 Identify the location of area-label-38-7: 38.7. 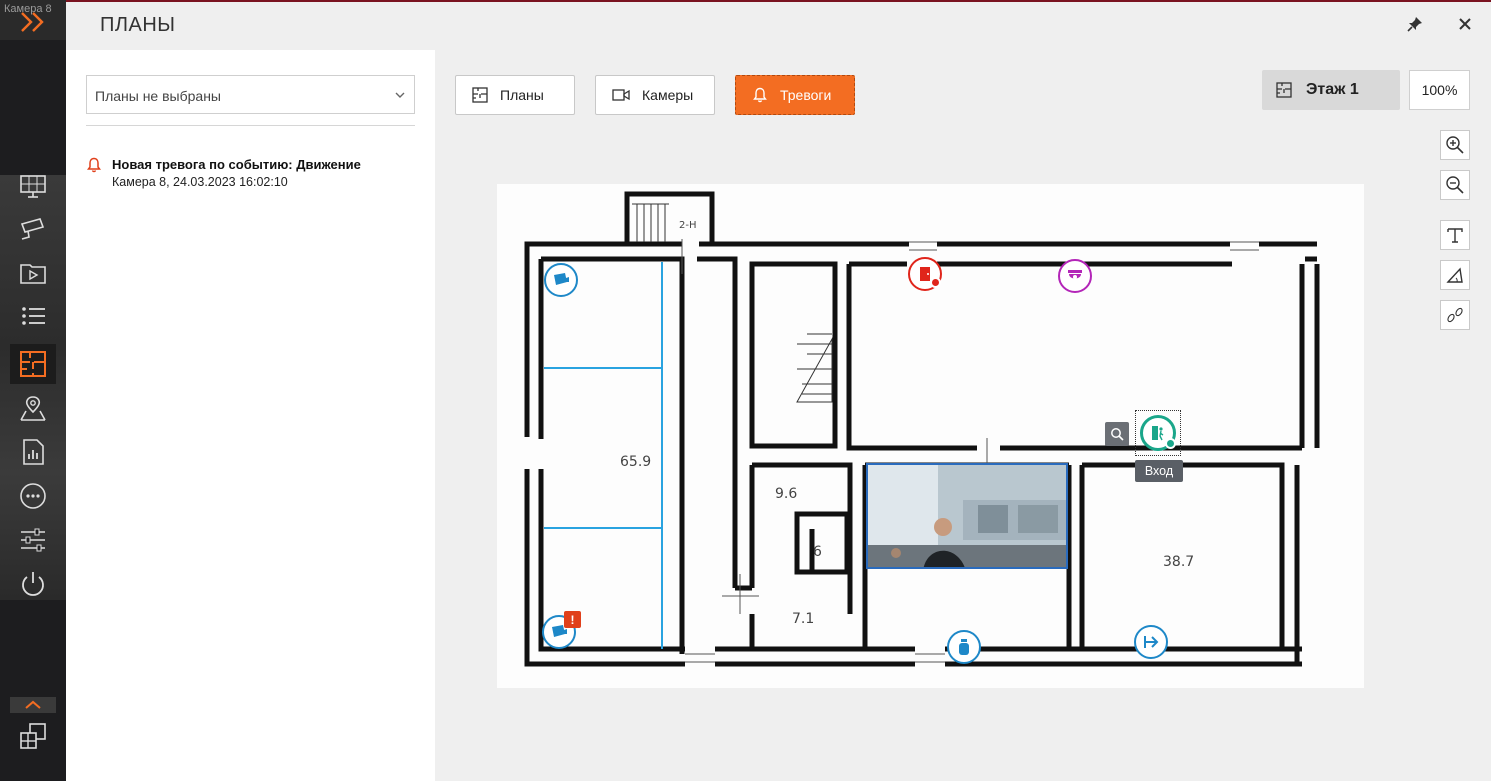
(1179, 562).